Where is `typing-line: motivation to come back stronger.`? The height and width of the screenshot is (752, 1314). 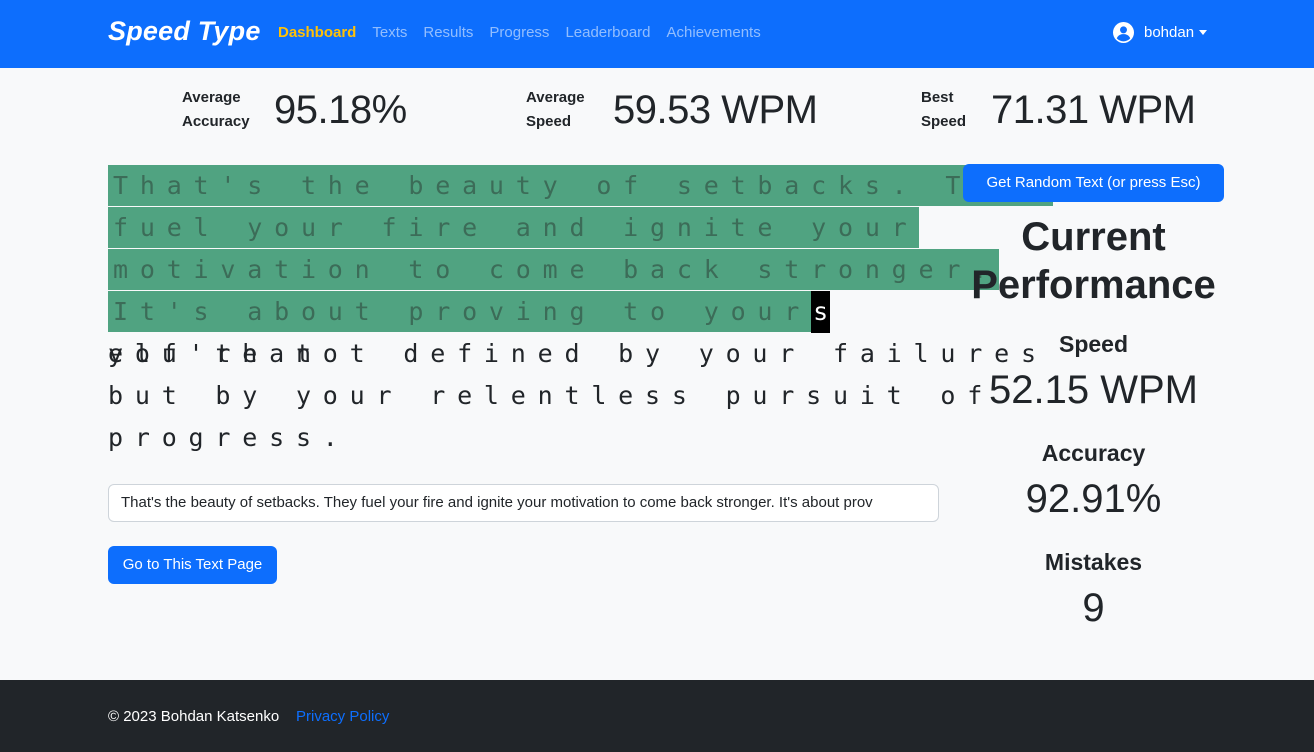 typing-line: motivation to come back stronger. is located at coordinates (554, 270).